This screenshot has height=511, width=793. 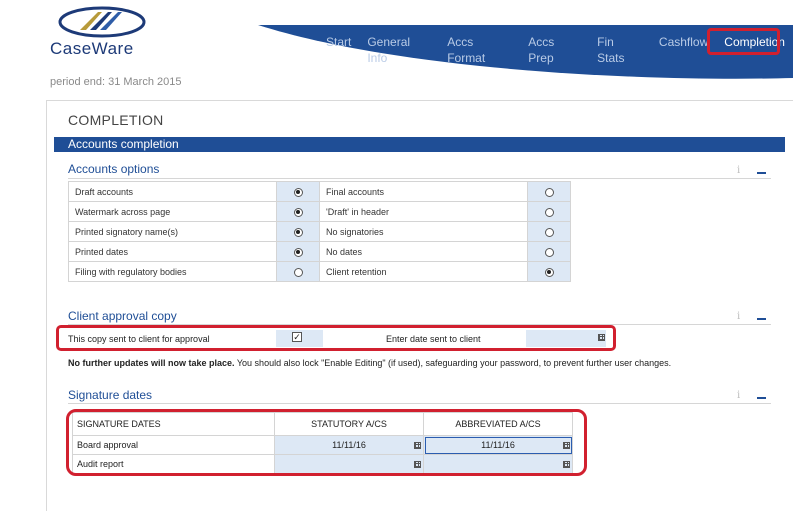 I want to click on caseware-logo: CaseWare, so click(x=103, y=32).